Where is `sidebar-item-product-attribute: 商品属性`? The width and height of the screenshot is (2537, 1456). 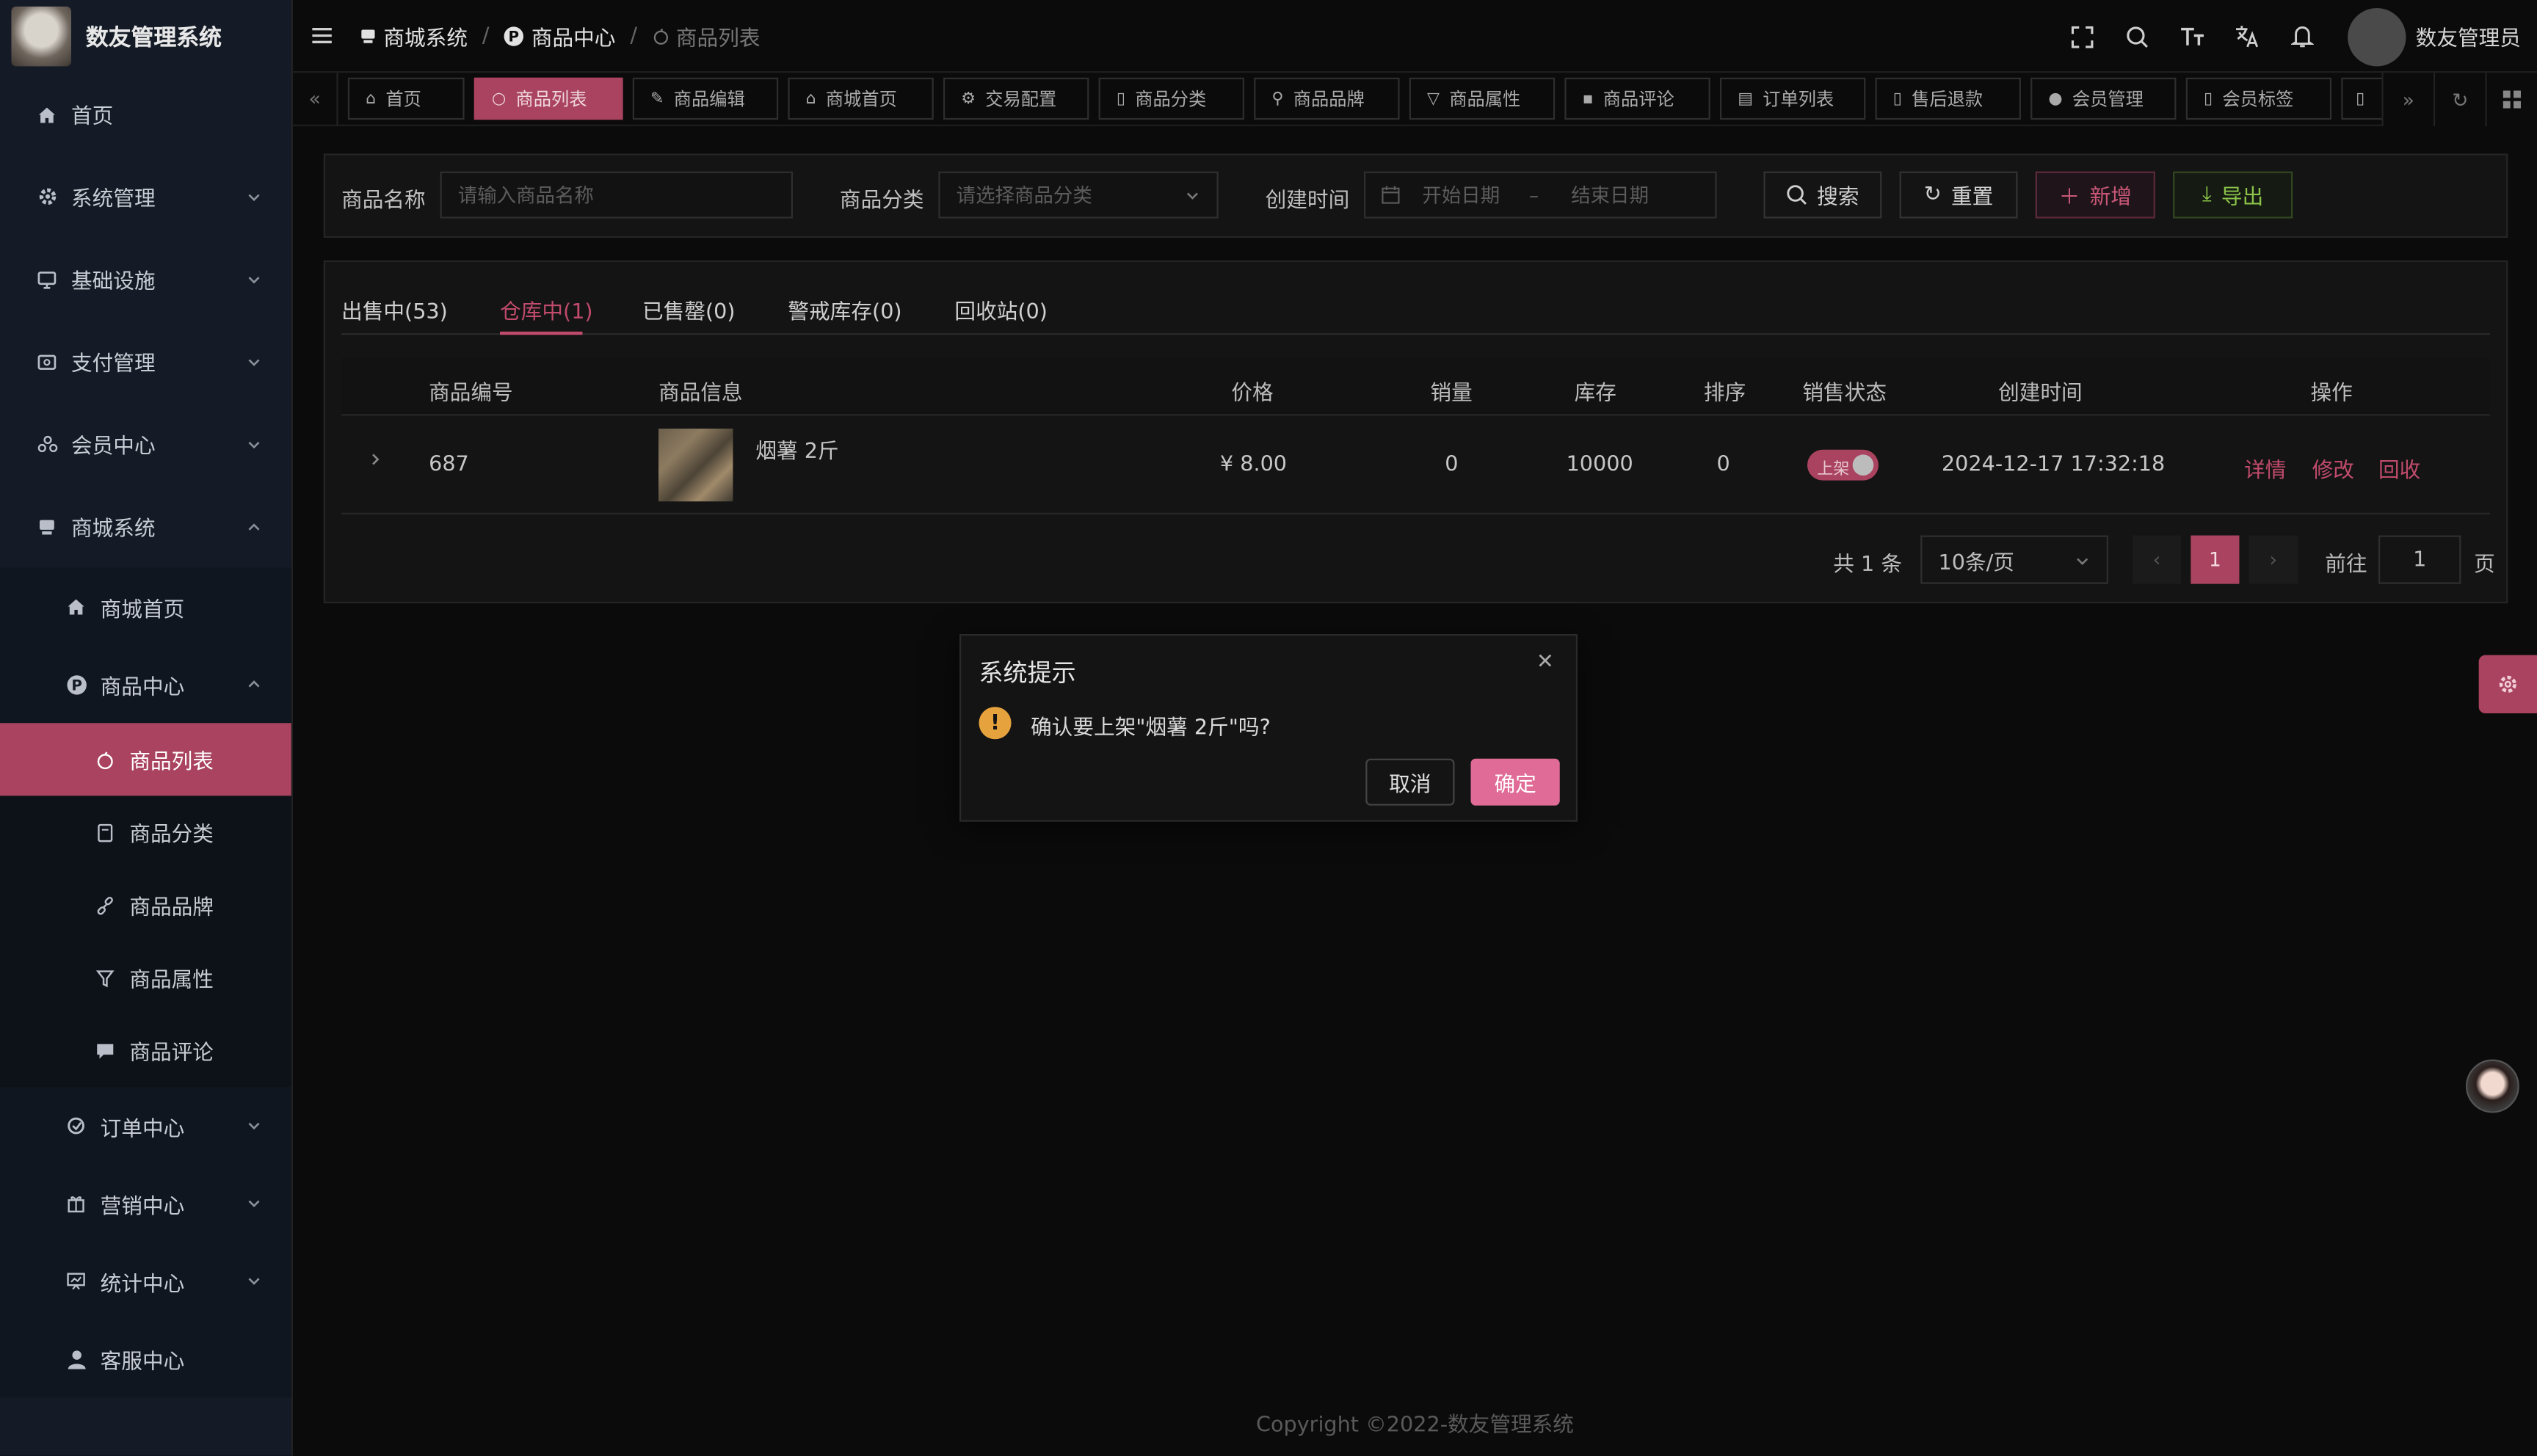 sidebar-item-product-attribute: 商品属性 is located at coordinates (145, 978).